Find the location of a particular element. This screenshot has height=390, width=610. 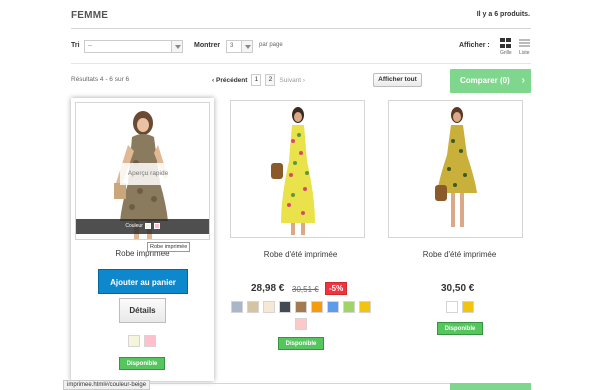

product-image-1: Aperçu rapide Couleur is located at coordinates (142, 171).